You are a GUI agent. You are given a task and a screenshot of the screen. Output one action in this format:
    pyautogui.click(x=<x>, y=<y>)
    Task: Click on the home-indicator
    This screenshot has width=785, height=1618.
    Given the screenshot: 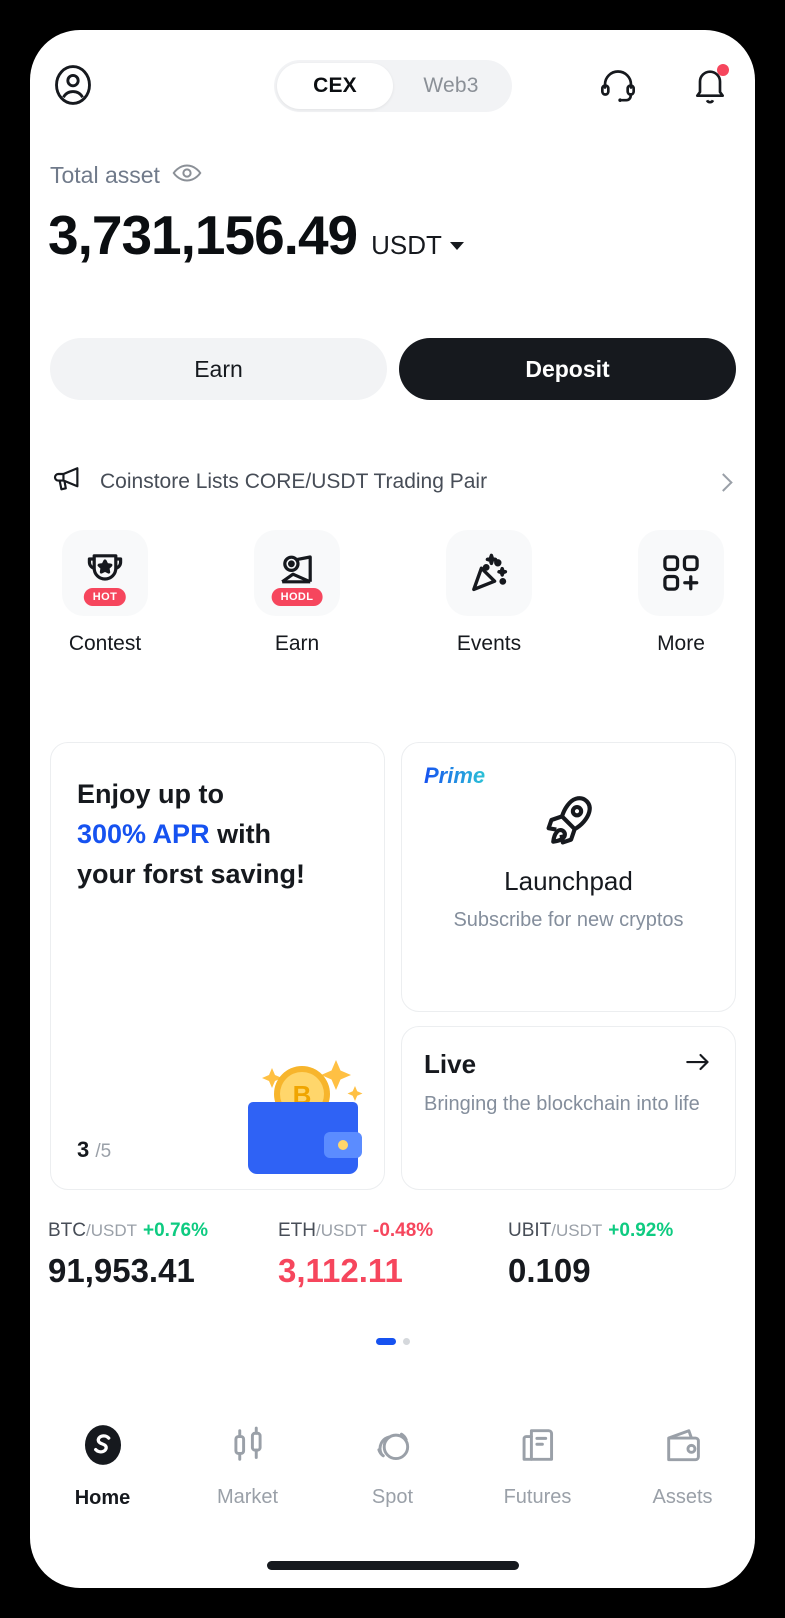 What is the action you would take?
    pyautogui.click(x=392, y=1565)
    